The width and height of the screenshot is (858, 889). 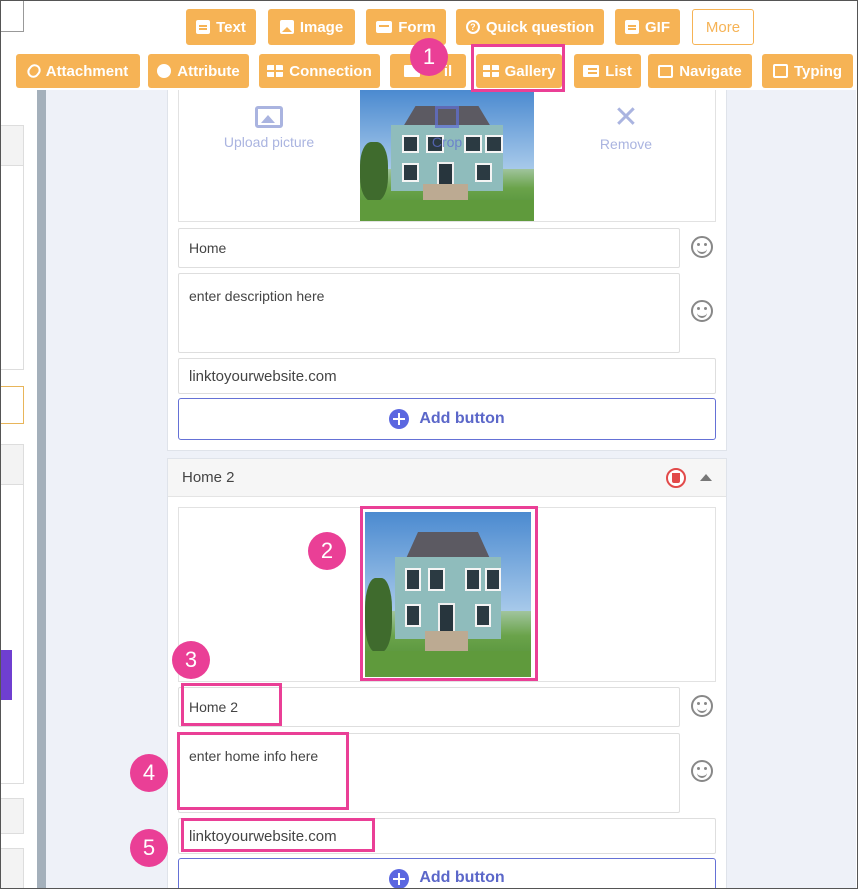 I want to click on left-panel, so click(x=18, y=444).